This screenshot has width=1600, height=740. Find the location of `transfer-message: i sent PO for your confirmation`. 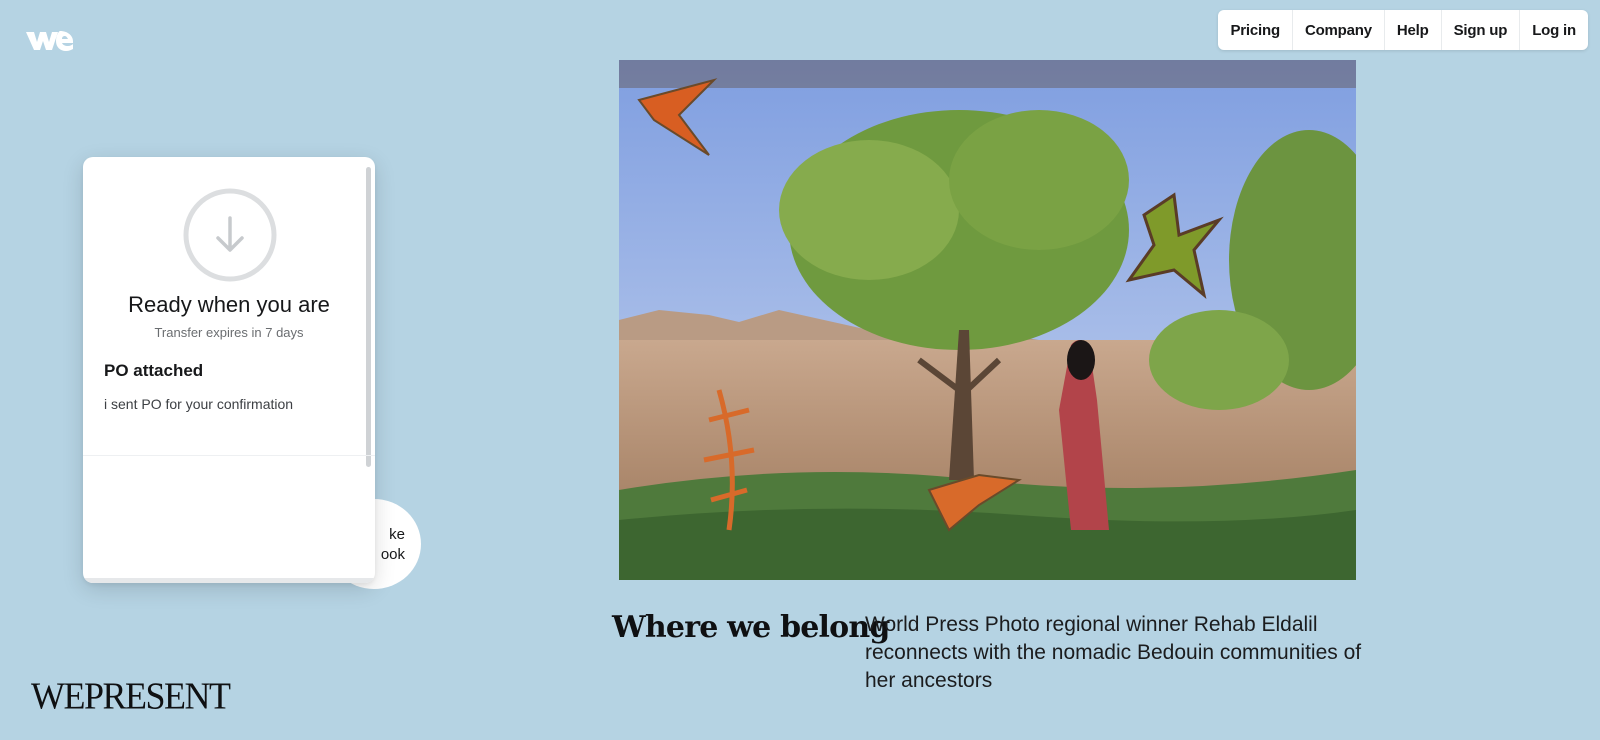

transfer-message: i sent PO for your confirmation is located at coordinates (199, 404).